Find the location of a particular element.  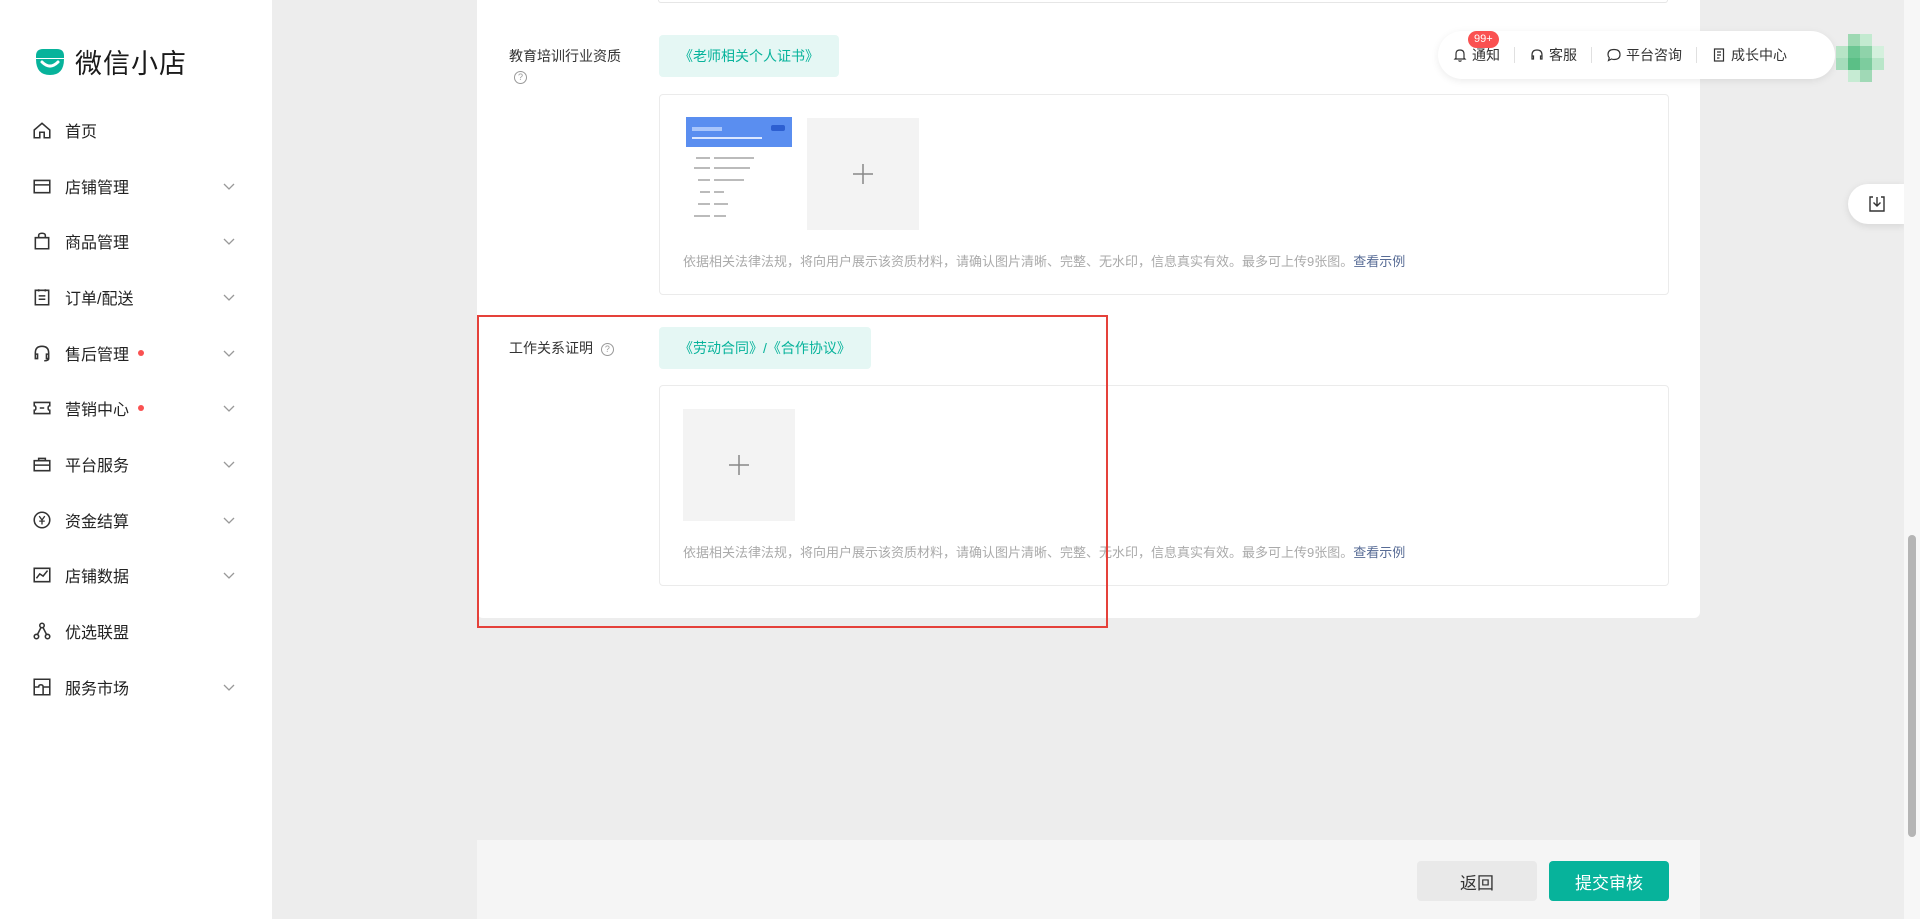

plus-icon is located at coordinates (863, 174).